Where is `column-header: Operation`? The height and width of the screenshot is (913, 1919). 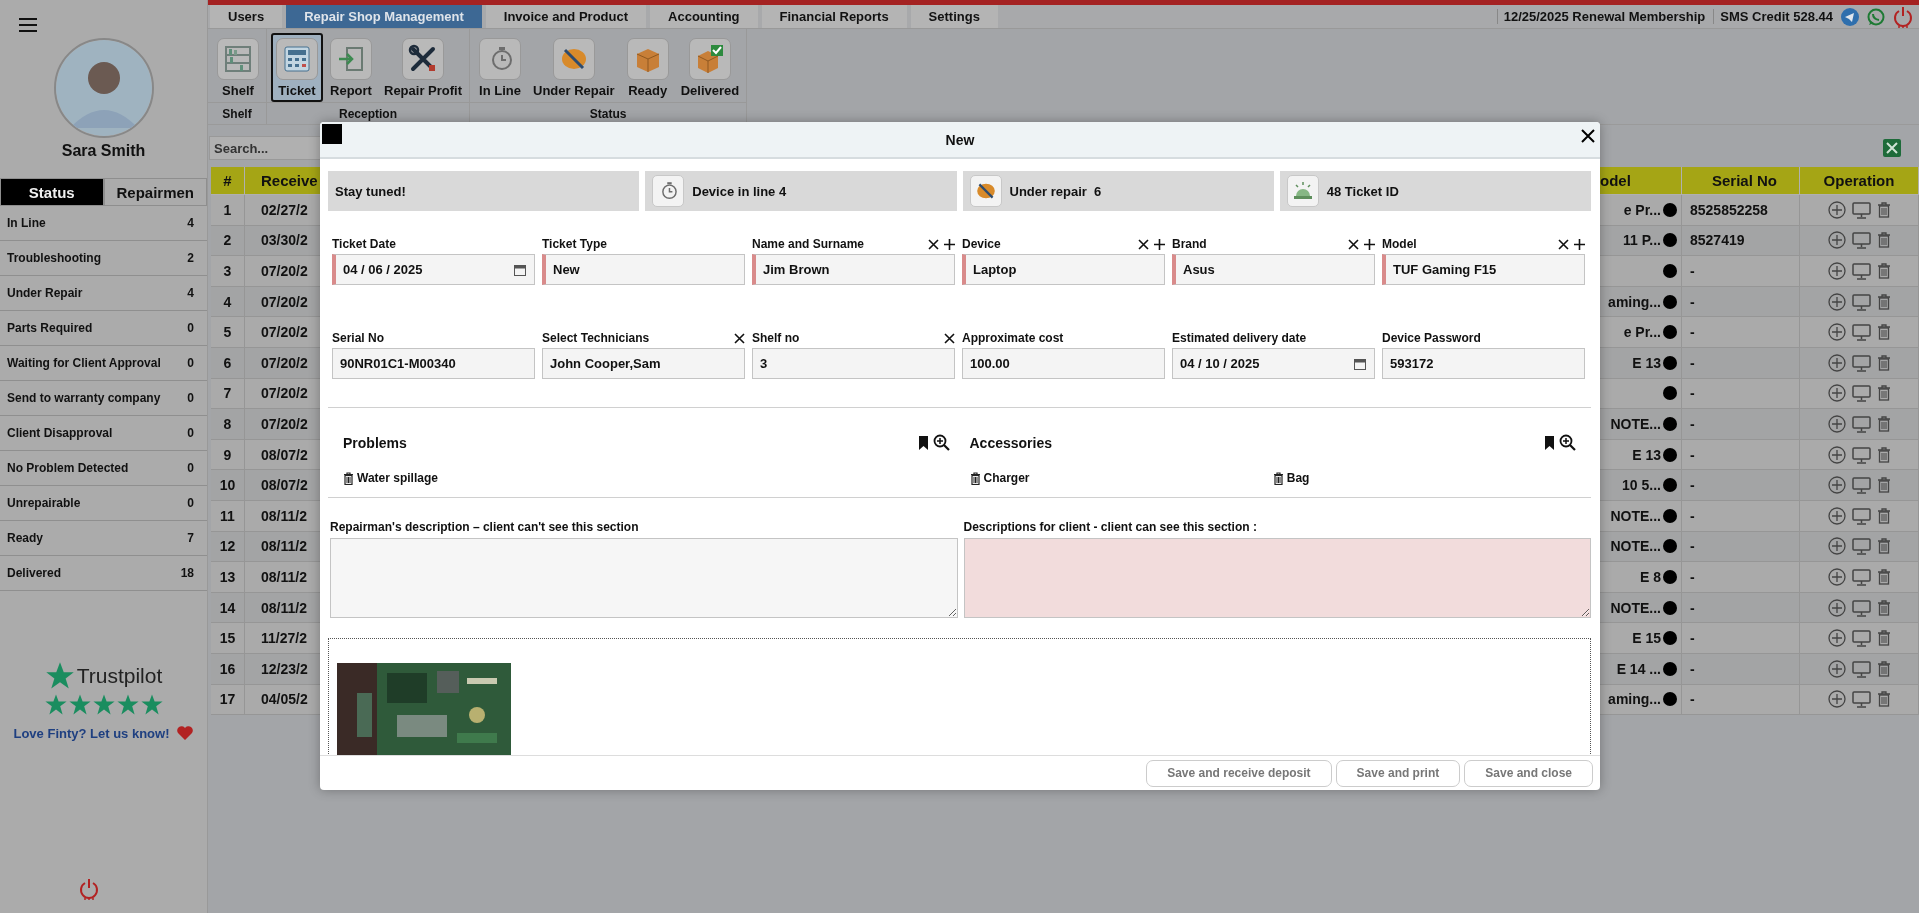
column-header: Operation is located at coordinates (1859, 181).